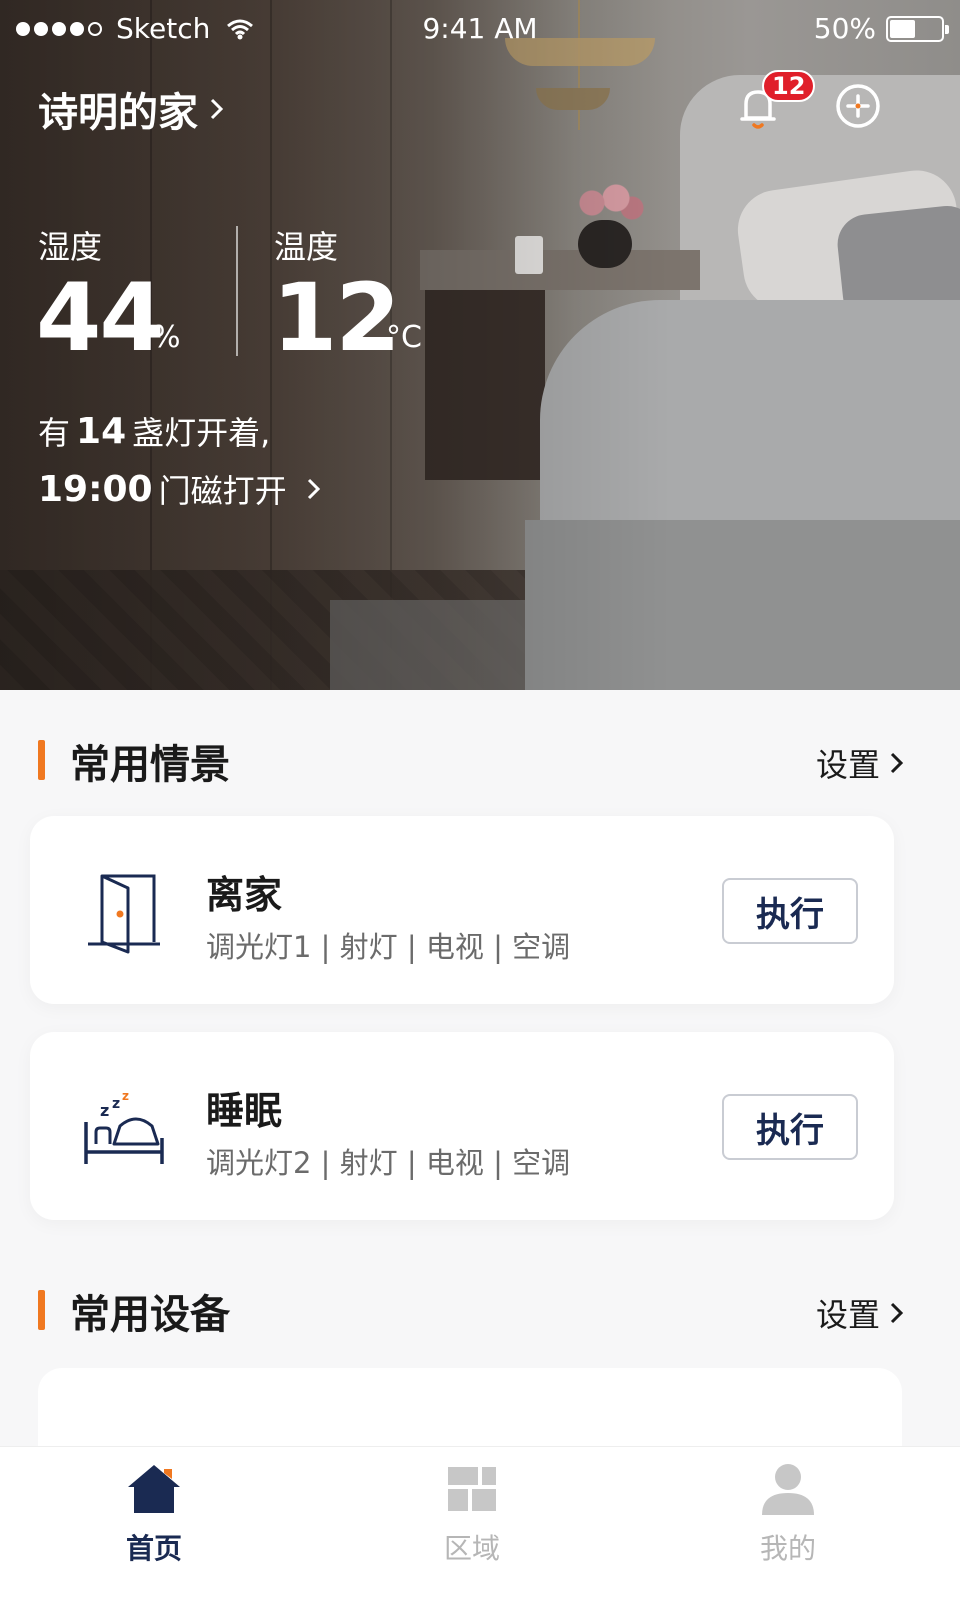  I want to click on humidity-unit: %, so click(166, 337).